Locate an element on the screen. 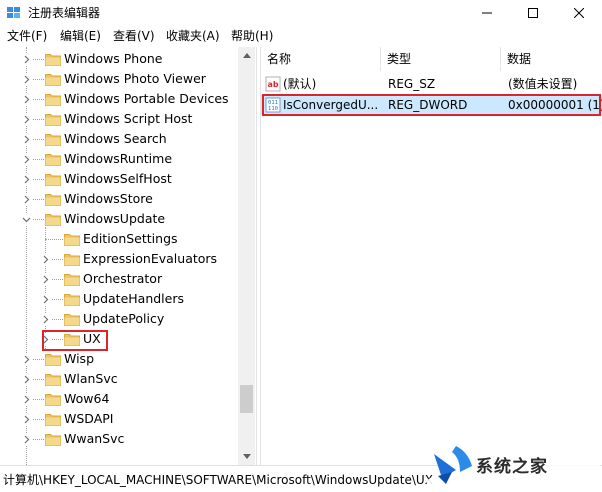 The image size is (602, 492). tree-item-label: Windows Portable Devices is located at coordinates (146, 98).